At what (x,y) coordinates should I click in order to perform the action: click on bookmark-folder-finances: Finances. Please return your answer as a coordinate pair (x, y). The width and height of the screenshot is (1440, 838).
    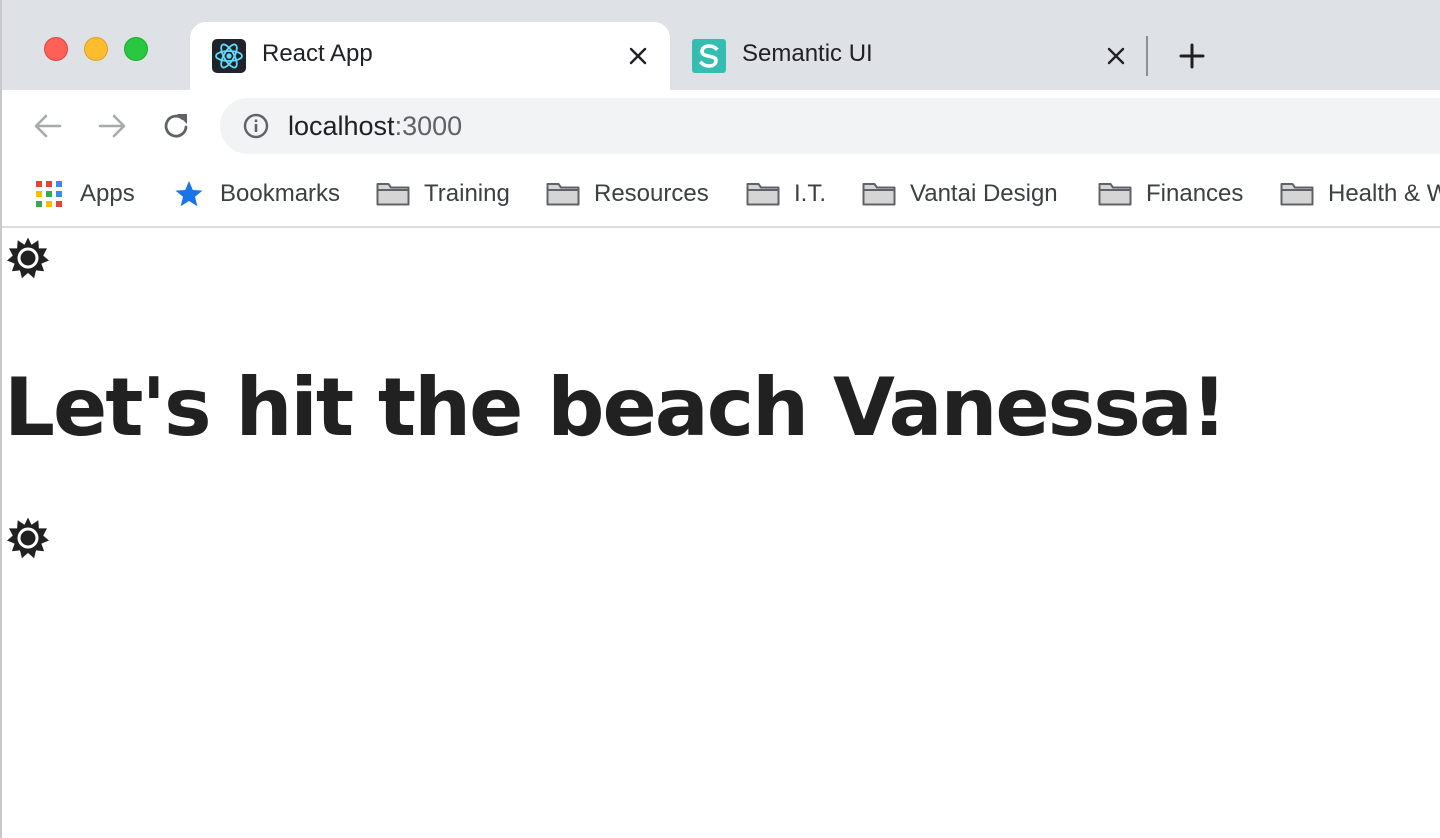
    Looking at the image, I should click on (1170, 194).